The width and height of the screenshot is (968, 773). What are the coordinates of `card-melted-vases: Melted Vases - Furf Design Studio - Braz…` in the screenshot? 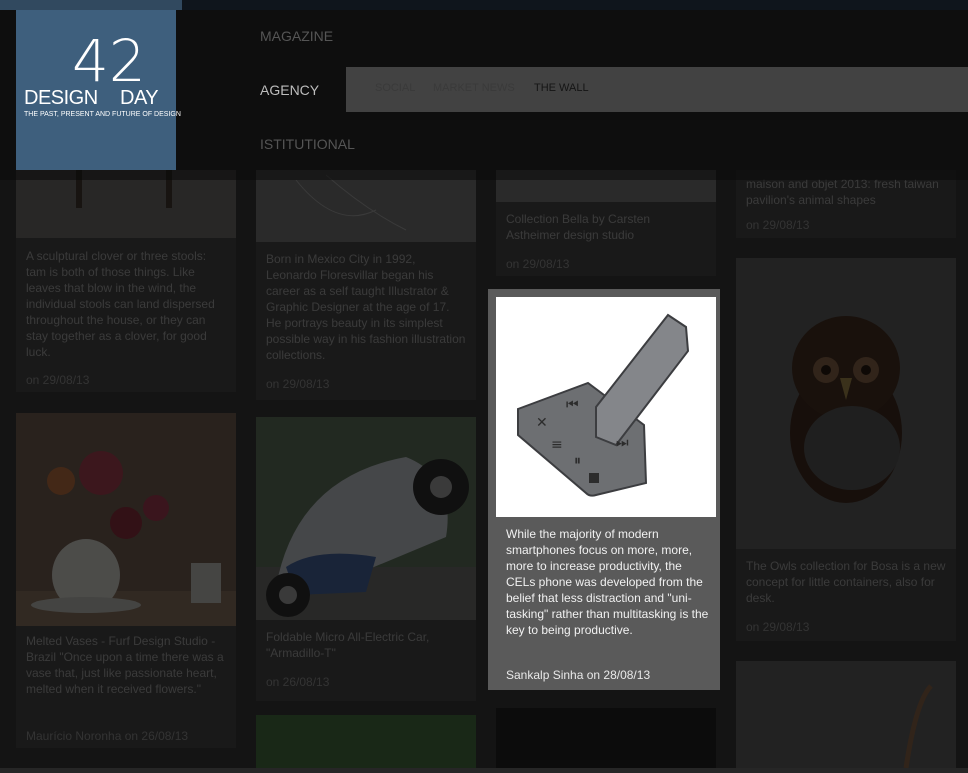 It's located at (126, 580).